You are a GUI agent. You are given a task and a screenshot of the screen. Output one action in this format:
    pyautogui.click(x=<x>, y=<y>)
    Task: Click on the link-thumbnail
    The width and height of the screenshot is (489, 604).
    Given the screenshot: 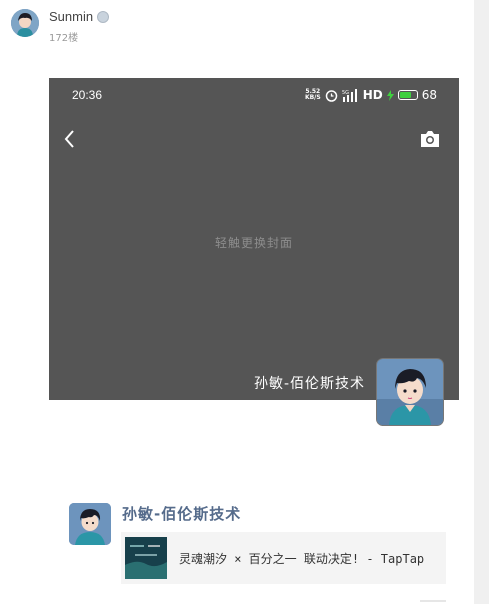 What is the action you would take?
    pyautogui.click(x=146, y=558)
    